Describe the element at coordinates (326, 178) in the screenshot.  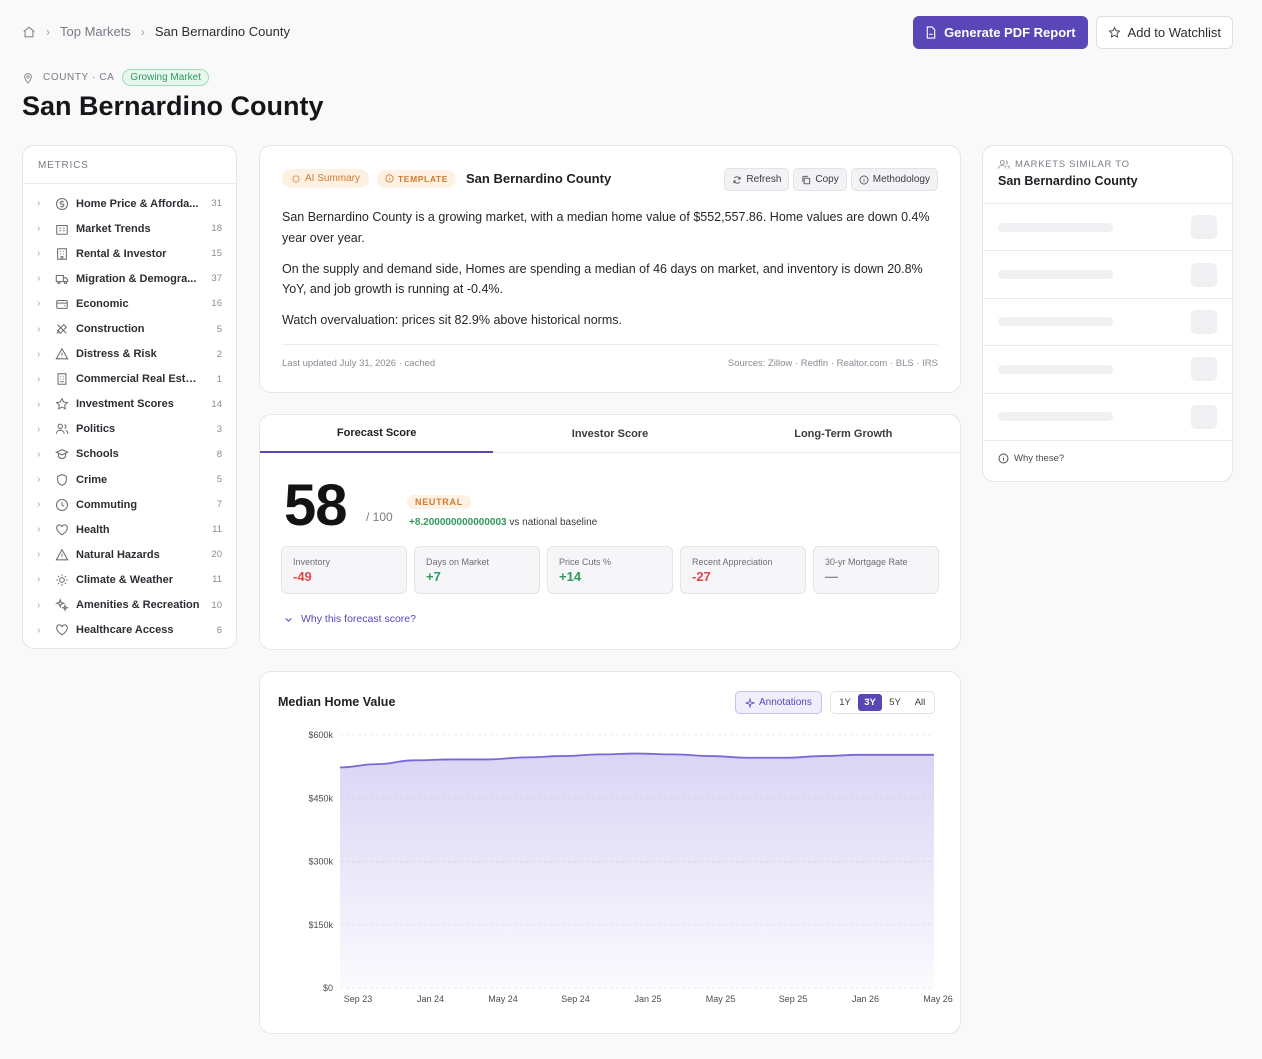
I see `ai-summary-badge: AI Summary` at that location.